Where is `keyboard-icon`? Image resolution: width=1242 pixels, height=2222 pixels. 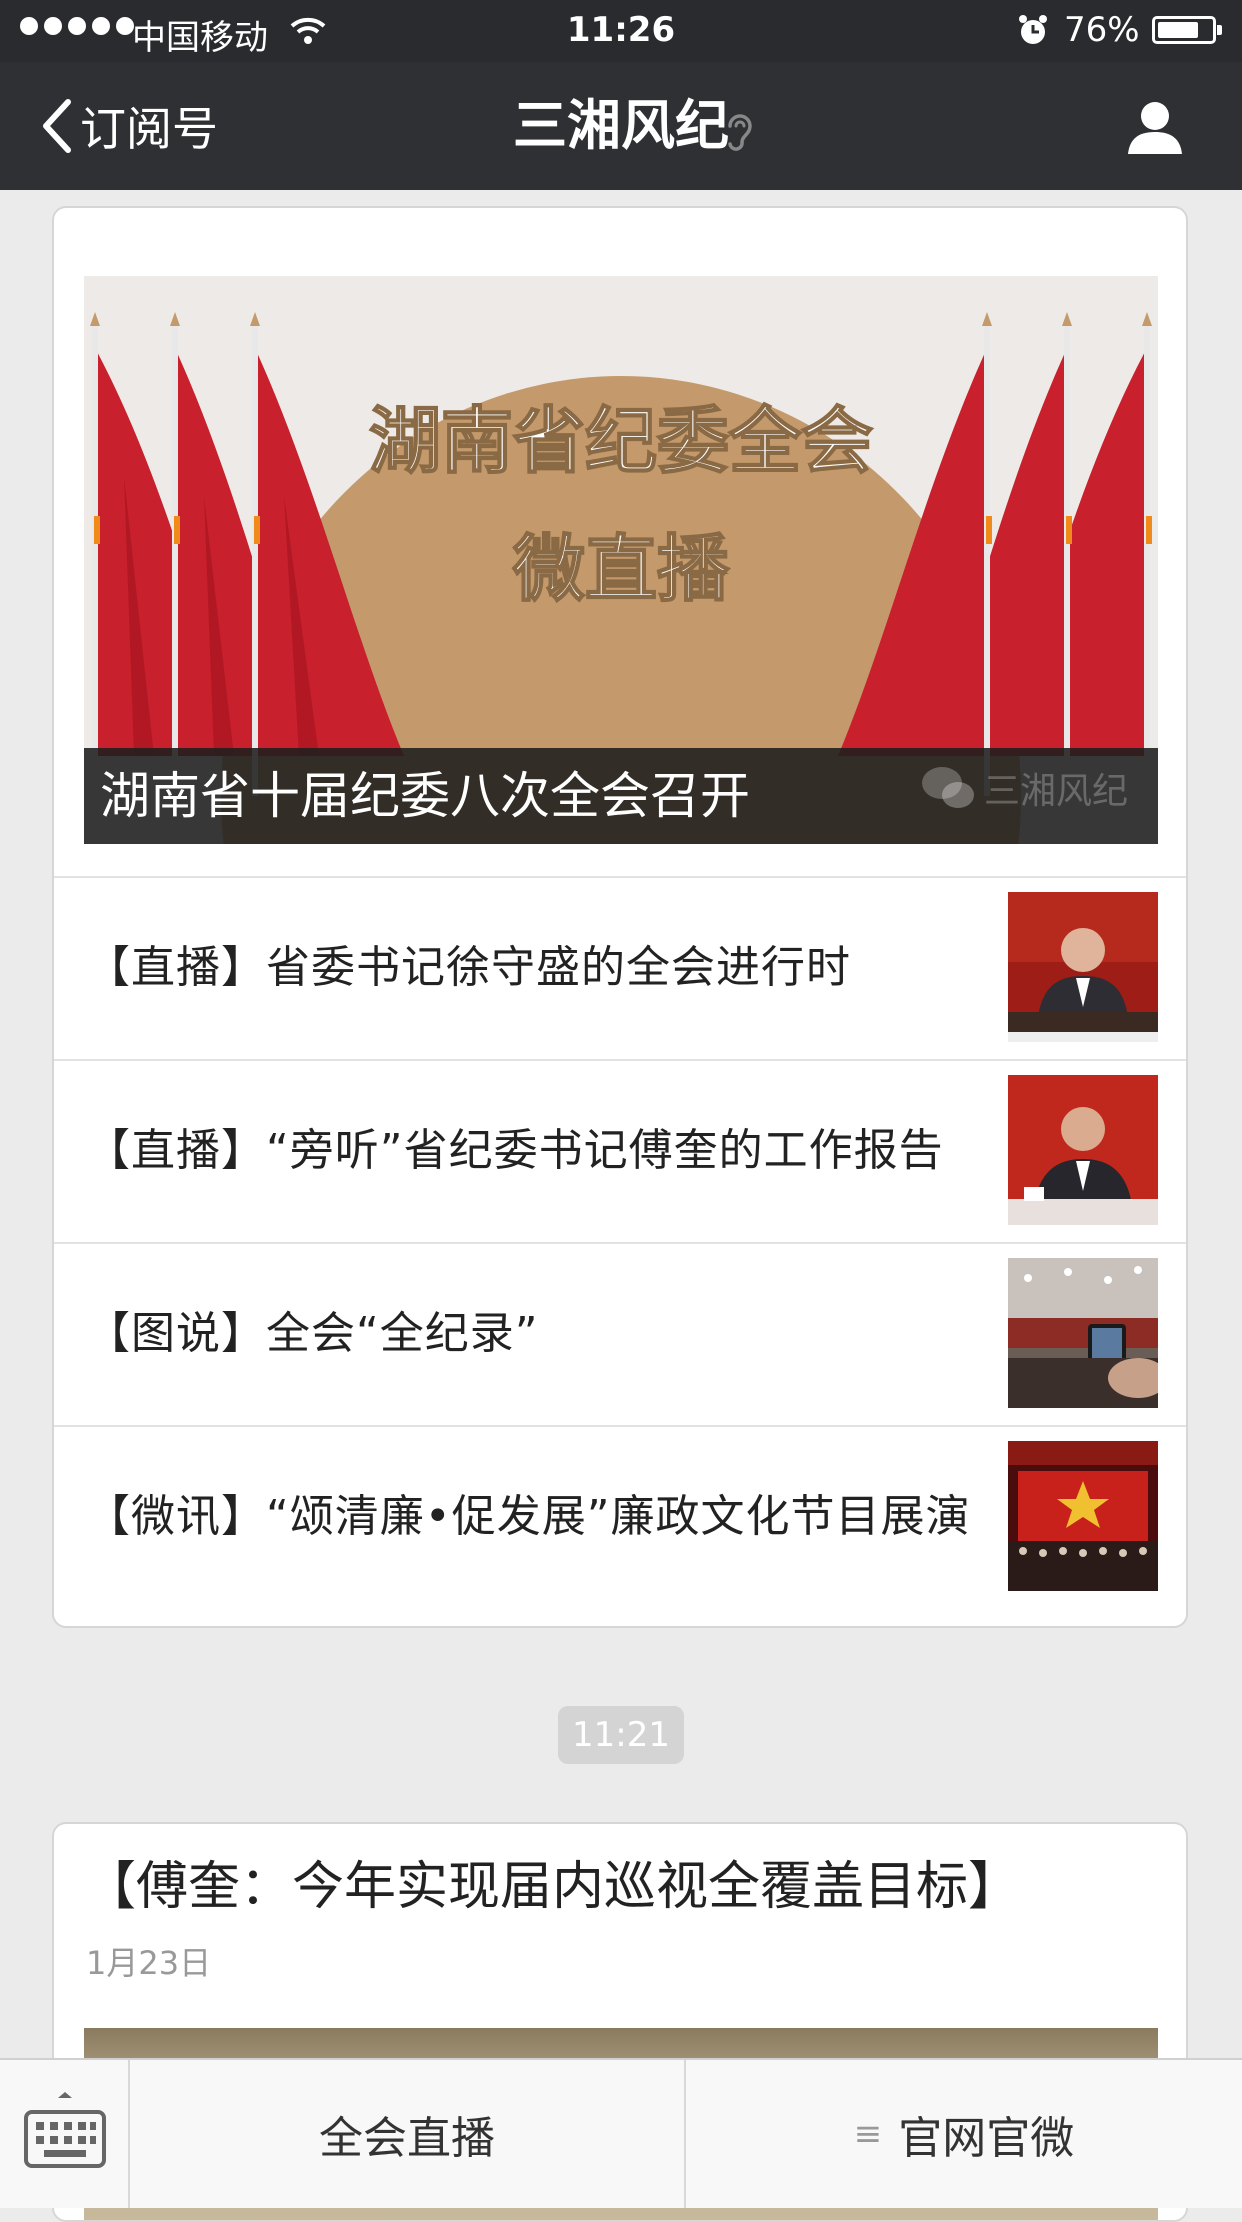
keyboard-icon is located at coordinates (65, 2130).